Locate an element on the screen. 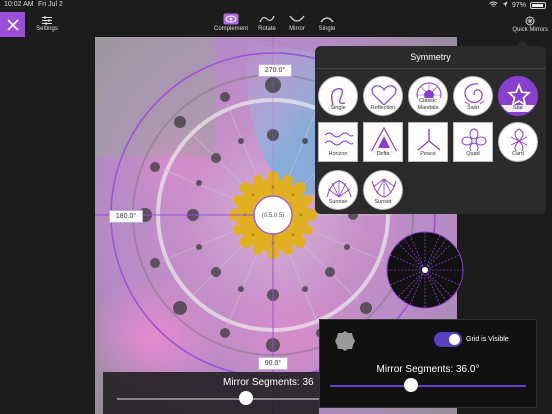  rotate-icon is located at coordinates (267, 19).